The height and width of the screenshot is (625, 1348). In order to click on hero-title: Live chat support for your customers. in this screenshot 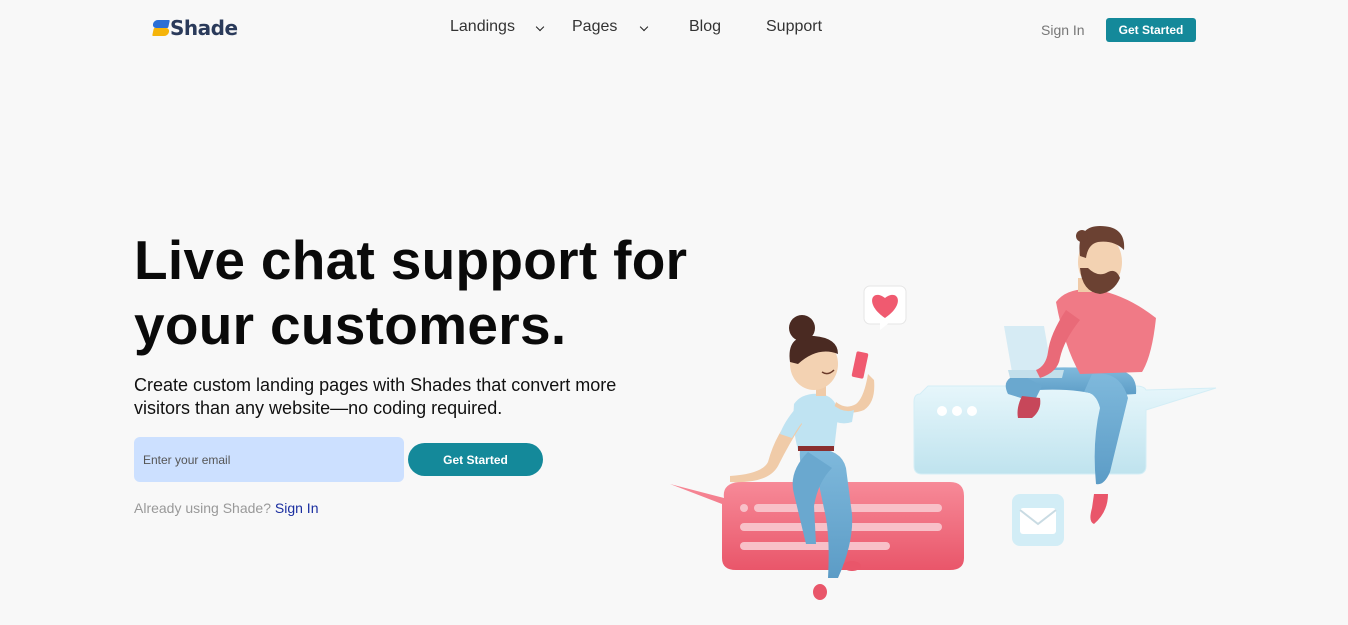, I will do `click(411, 292)`.